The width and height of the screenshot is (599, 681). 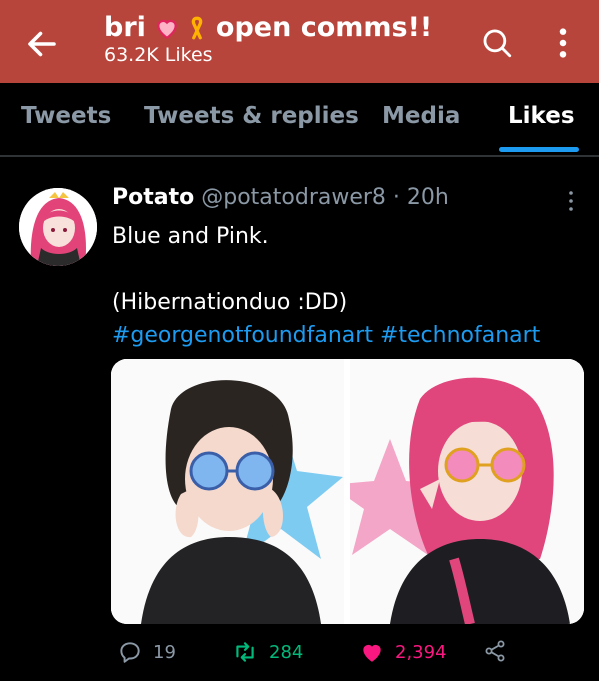 I want to click on like-button: 2,394, so click(x=403, y=652).